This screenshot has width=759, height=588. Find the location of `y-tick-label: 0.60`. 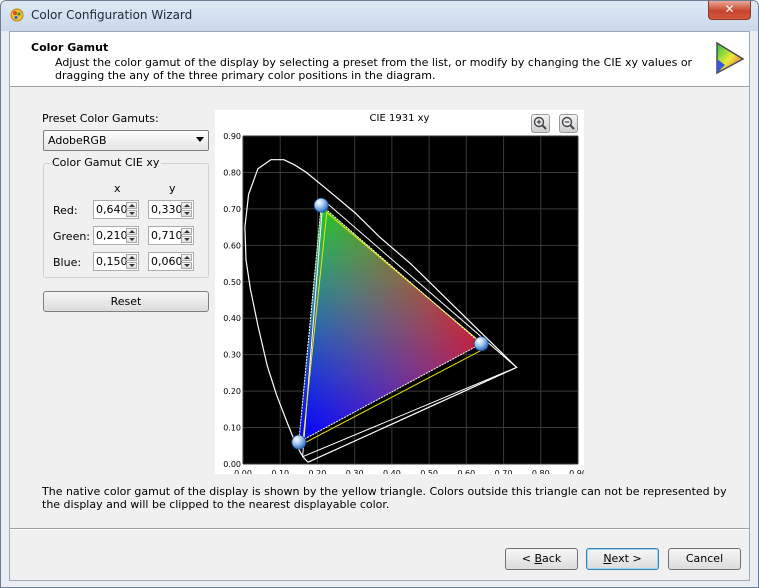

y-tick-label: 0.60 is located at coordinates (232, 245).